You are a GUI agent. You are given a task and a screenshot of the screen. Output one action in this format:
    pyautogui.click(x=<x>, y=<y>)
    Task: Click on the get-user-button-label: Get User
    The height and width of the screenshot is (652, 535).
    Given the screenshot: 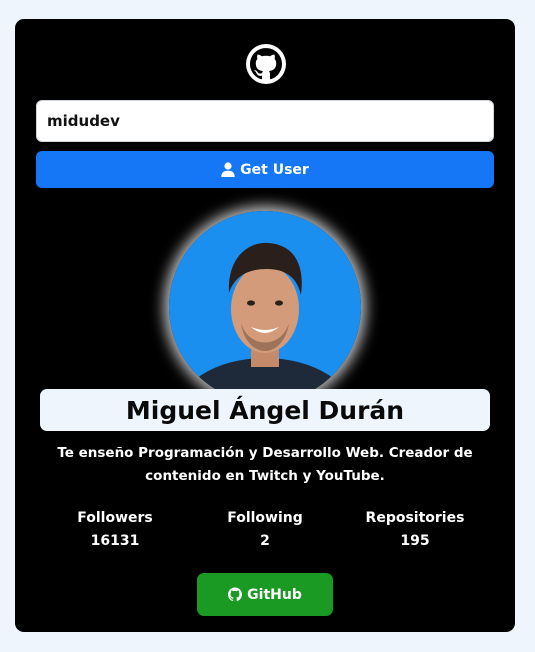 What is the action you would take?
    pyautogui.click(x=274, y=169)
    